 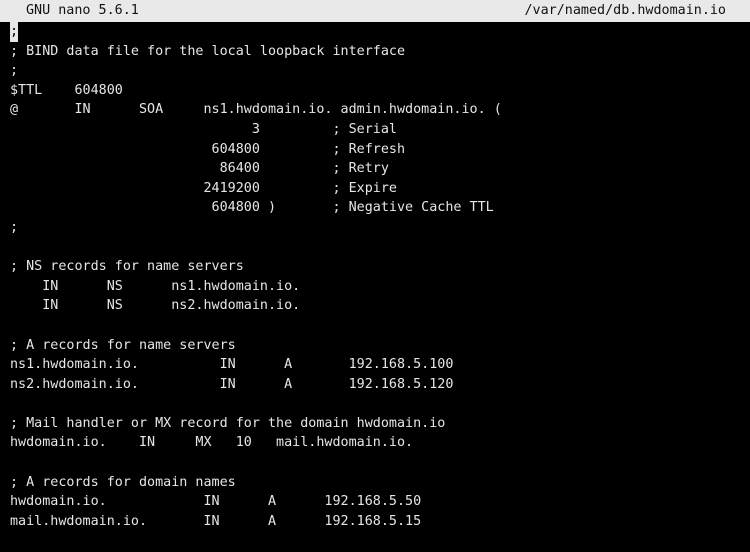 I want to click on editor-line-cursor: ;, so click(x=380, y=32).